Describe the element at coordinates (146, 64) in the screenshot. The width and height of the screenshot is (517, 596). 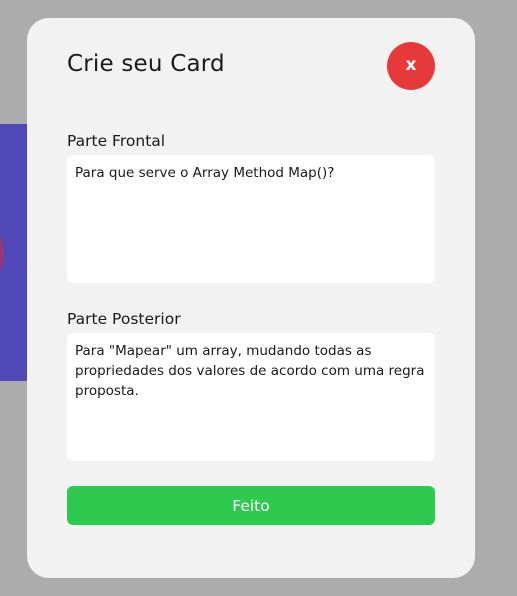
I see `modal-title: Crie seu Card` at that location.